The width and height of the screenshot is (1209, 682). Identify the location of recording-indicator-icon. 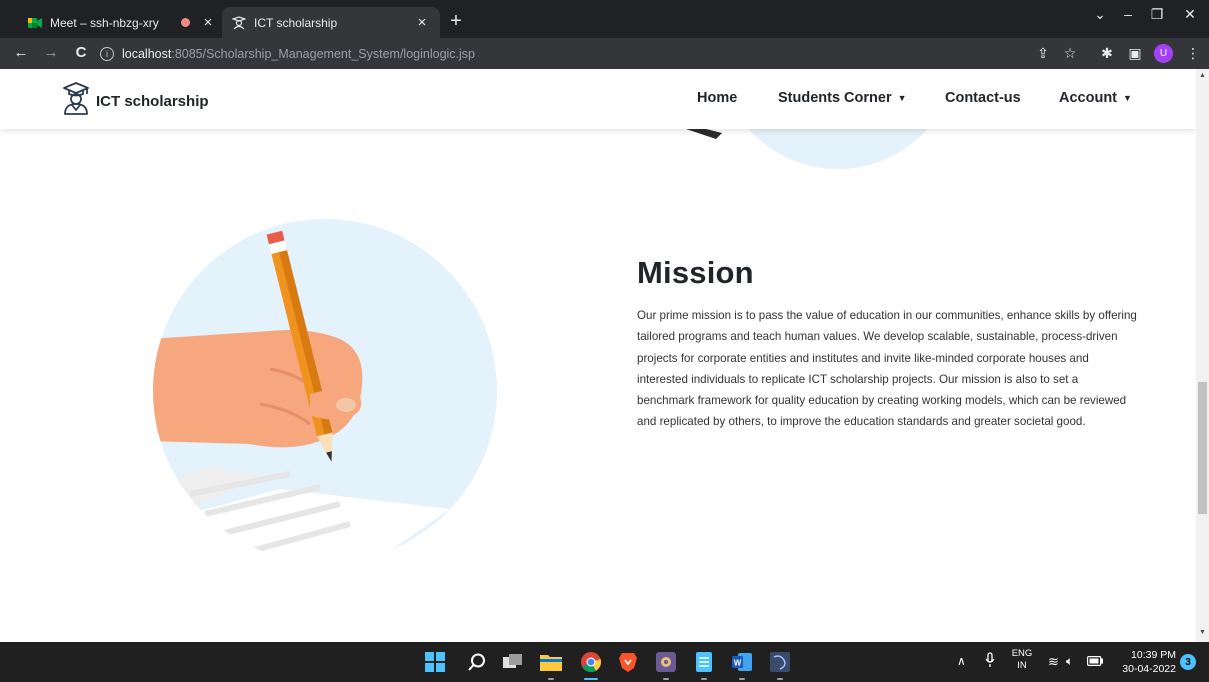
(185, 22).